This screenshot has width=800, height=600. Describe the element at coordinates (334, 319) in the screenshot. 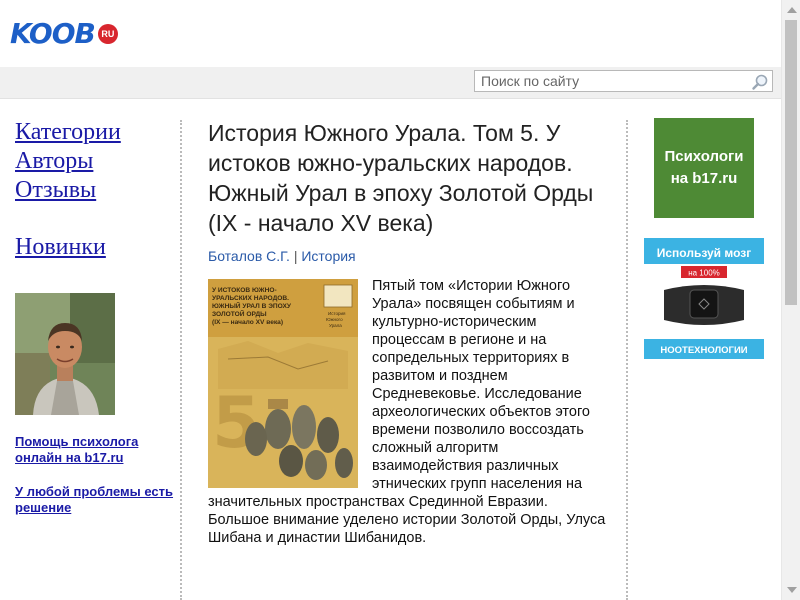

I see `cover-series-line-2: Южного` at that location.